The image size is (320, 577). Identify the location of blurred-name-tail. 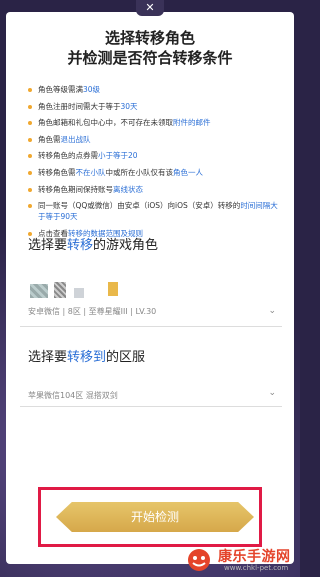
(79, 293).